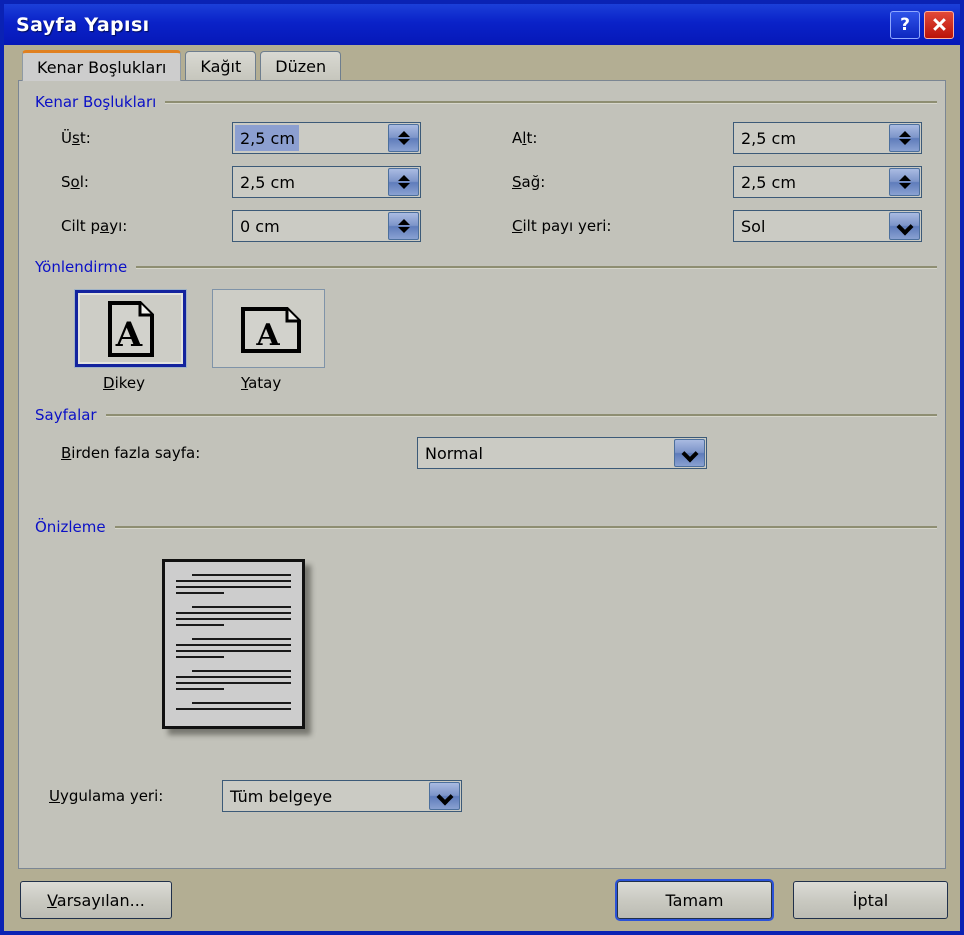 The image size is (964, 935). Describe the element at coordinates (237, 648) in the screenshot. I see `preview-area` at that location.